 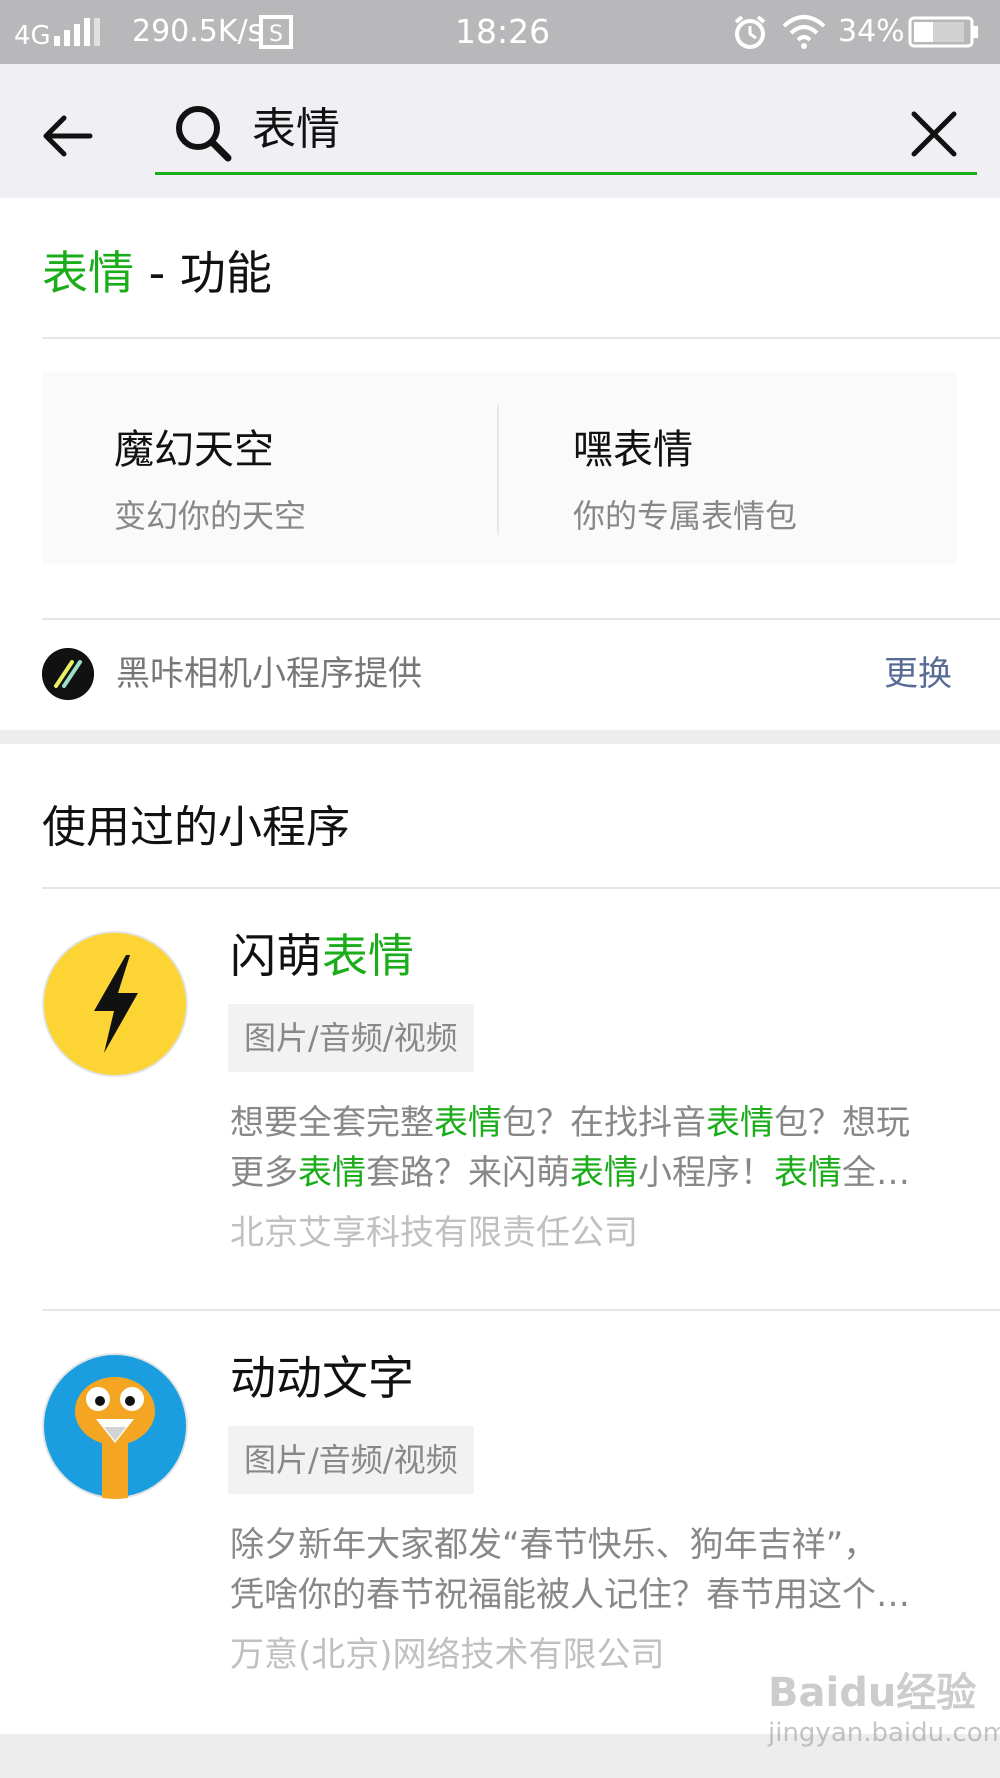 I want to click on function-item-title: 嘿表情, so click(x=633, y=450).